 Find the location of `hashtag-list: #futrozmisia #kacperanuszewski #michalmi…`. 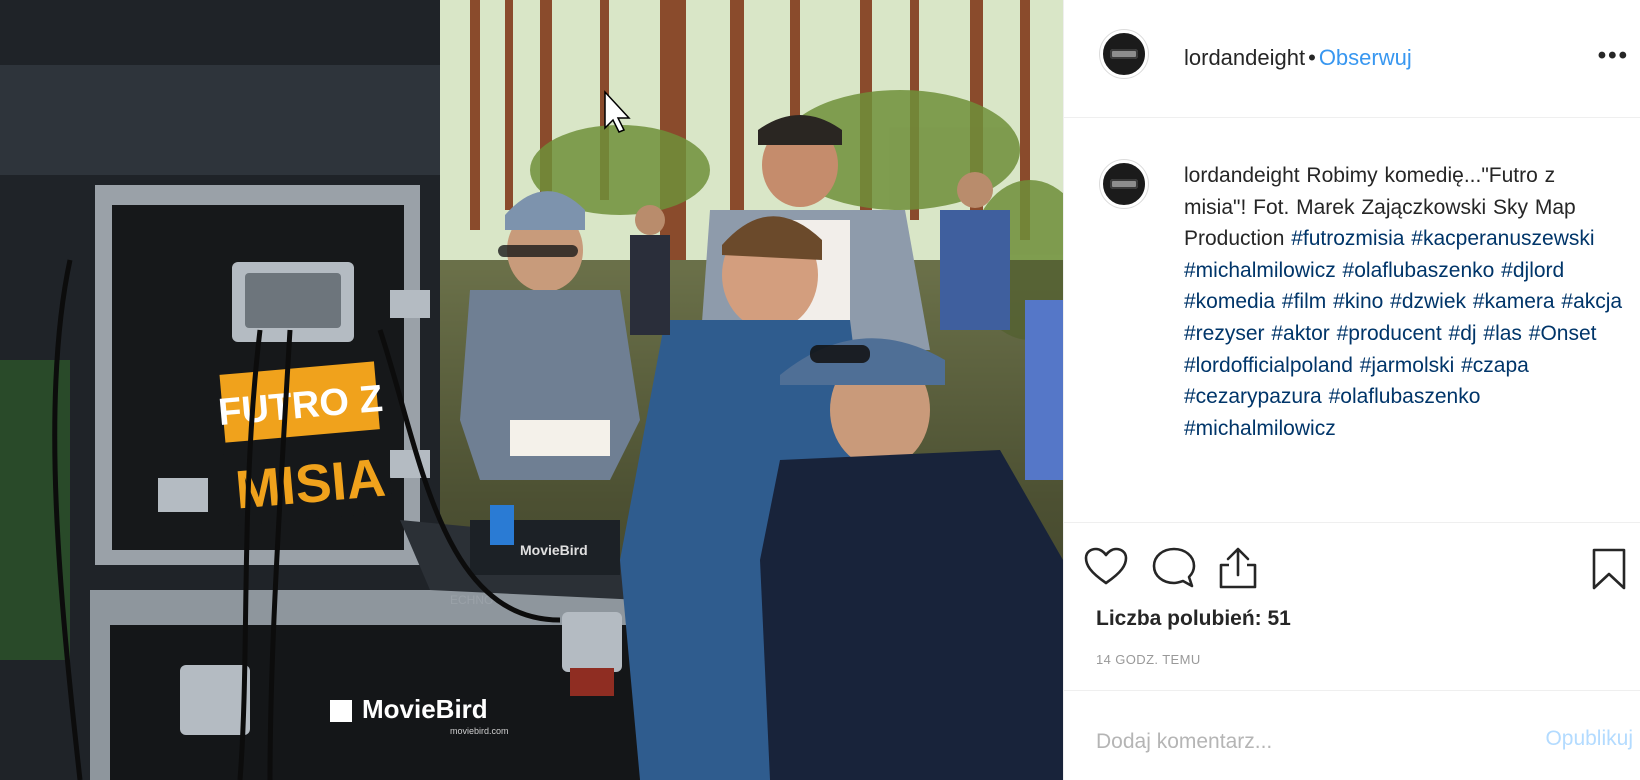

hashtag-list: #futrozmisia #kacperanuszewski #michalmi… is located at coordinates (1403, 333).